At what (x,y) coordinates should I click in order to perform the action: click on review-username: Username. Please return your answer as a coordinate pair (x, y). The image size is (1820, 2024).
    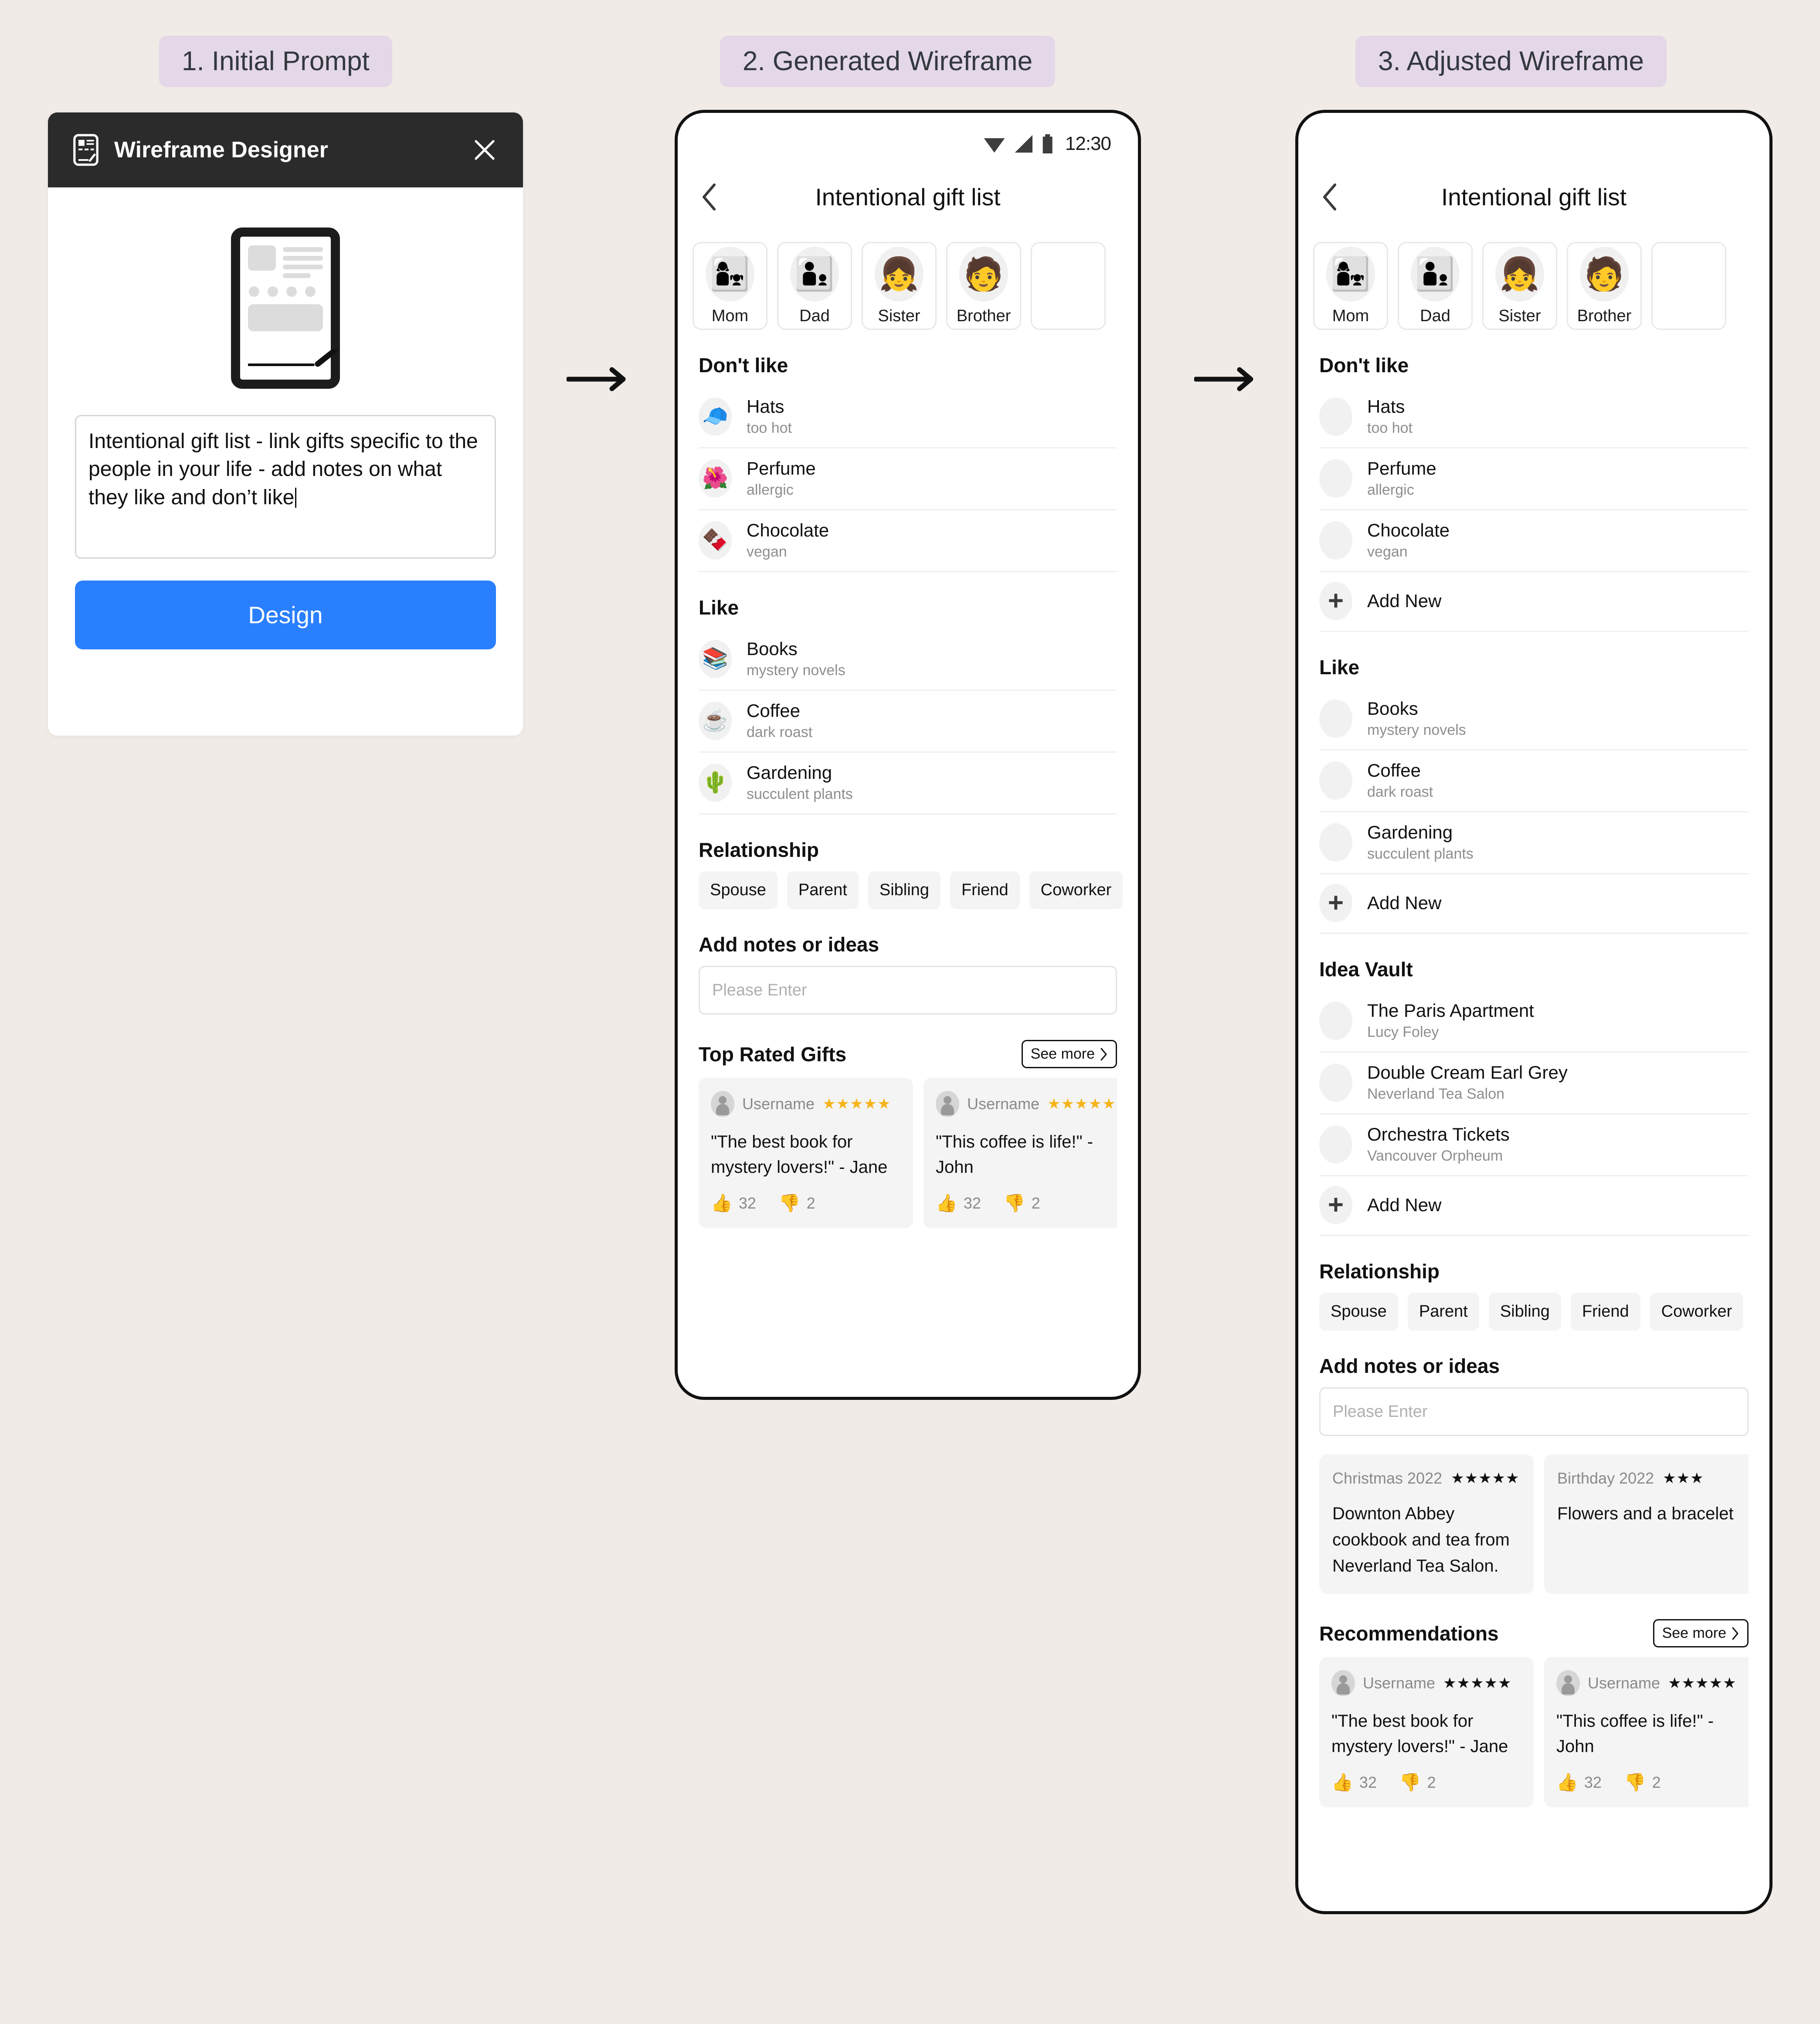
    Looking at the image, I should click on (778, 1104).